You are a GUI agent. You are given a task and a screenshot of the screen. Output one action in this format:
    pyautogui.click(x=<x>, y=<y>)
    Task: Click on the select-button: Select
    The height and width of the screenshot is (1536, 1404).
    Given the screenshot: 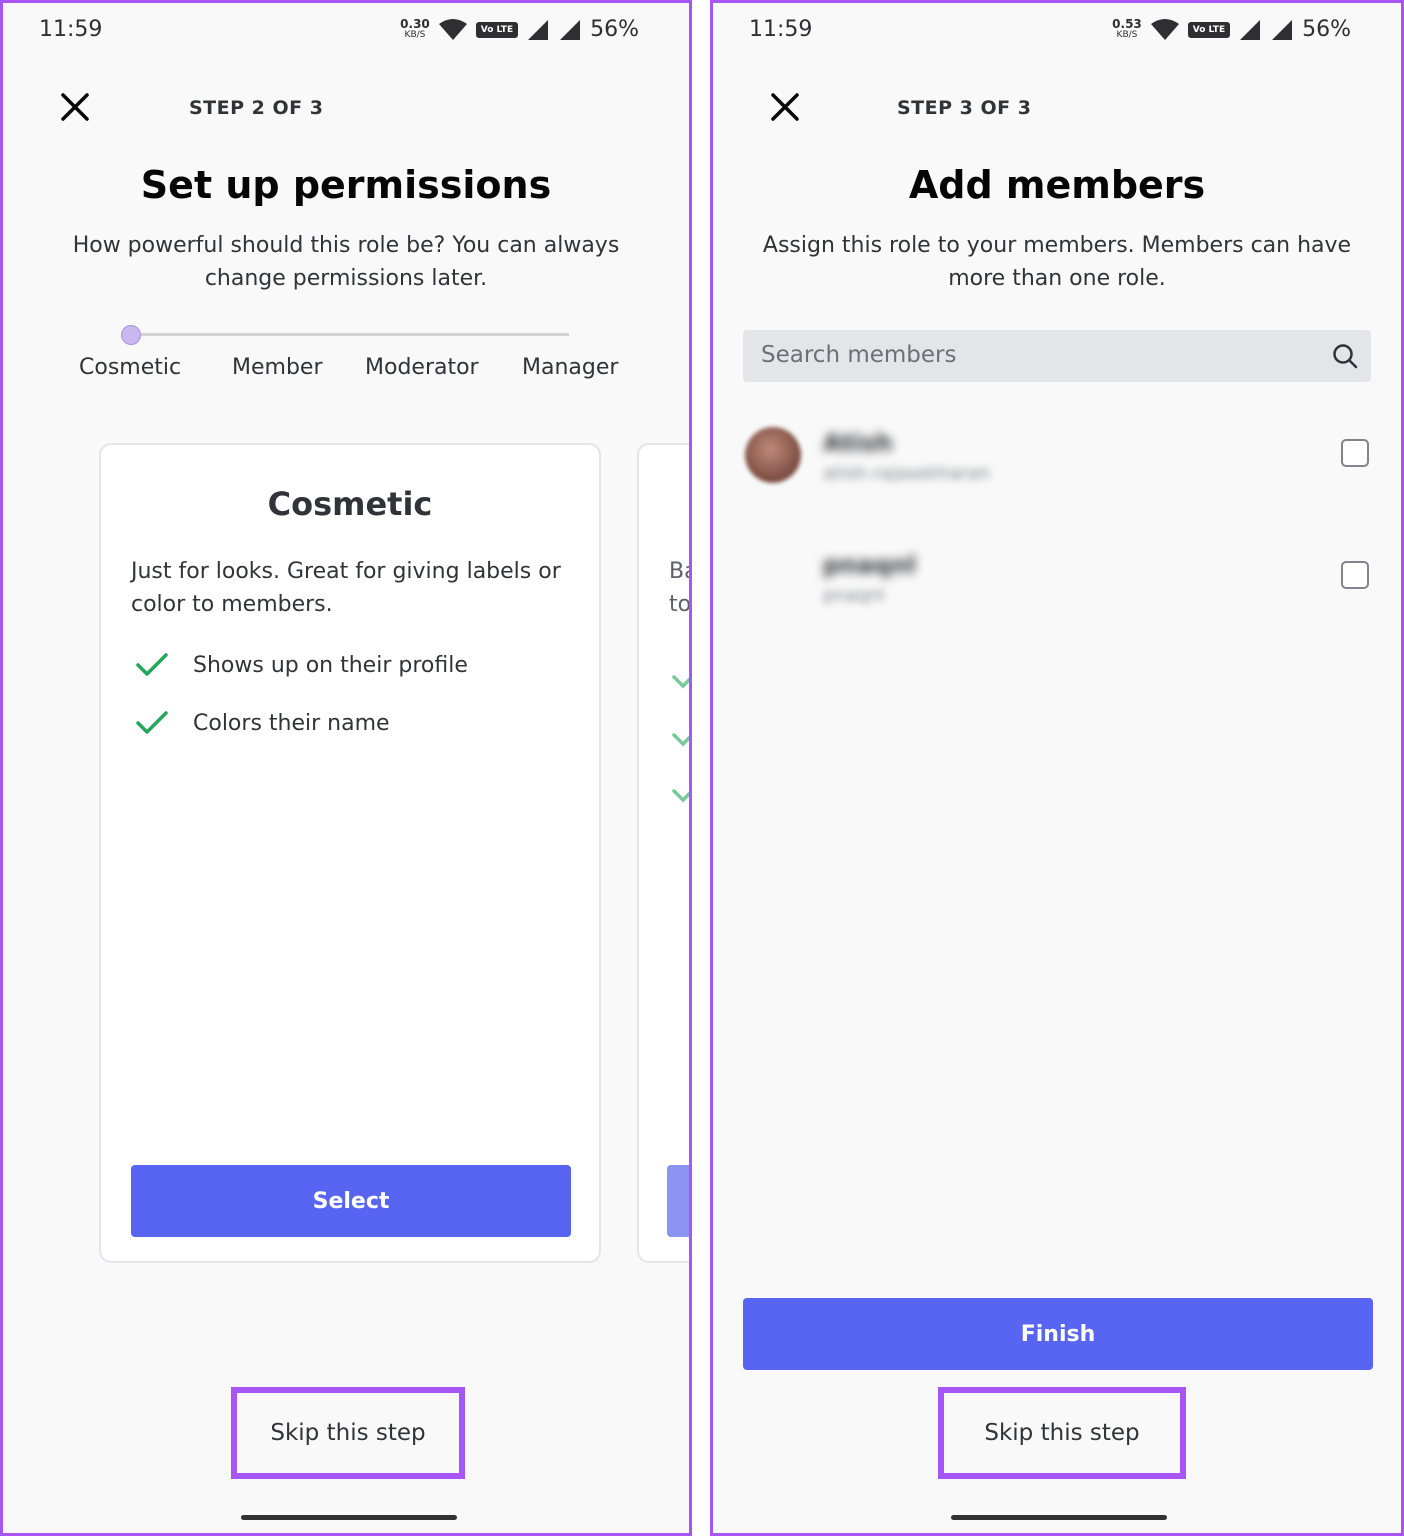 What is the action you would take?
    pyautogui.click(x=351, y=1201)
    